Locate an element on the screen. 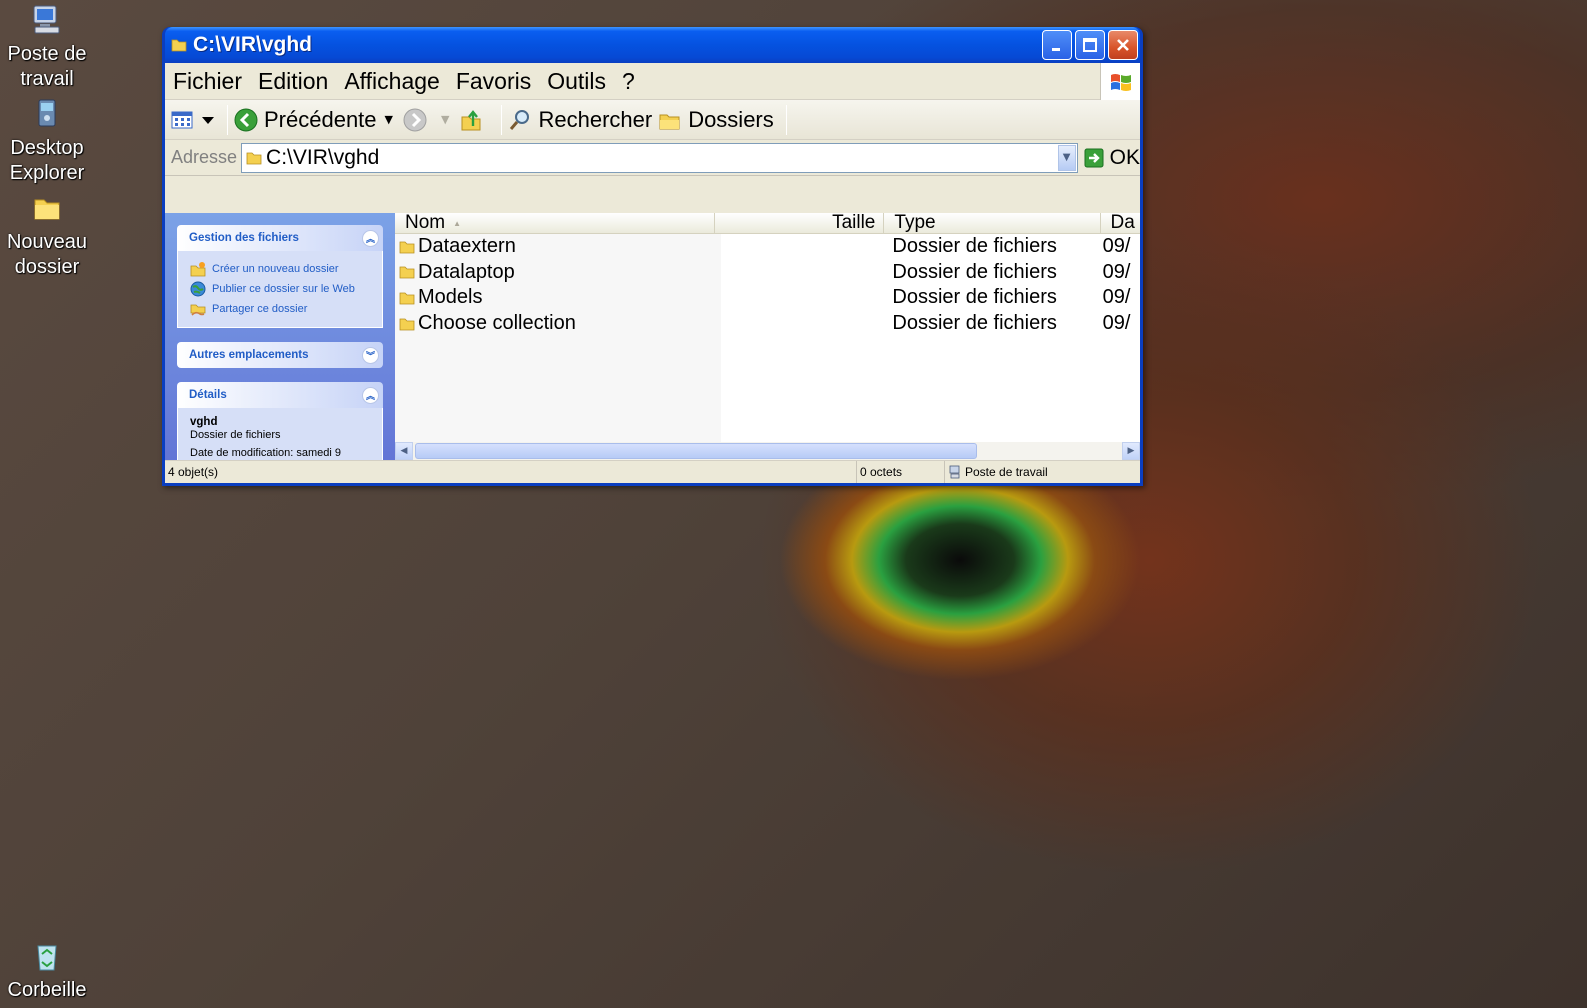 The width and height of the screenshot is (1587, 1008). scroll-left-button: ◀ is located at coordinates (404, 451).